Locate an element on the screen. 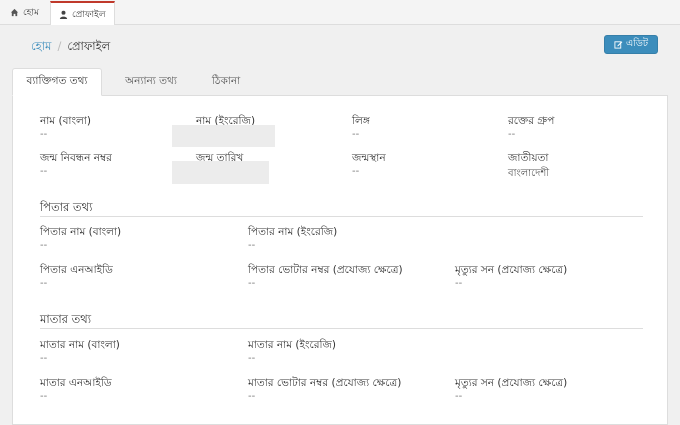 This screenshot has width=680, height=425. blood-group-value: -- is located at coordinates (512, 134).